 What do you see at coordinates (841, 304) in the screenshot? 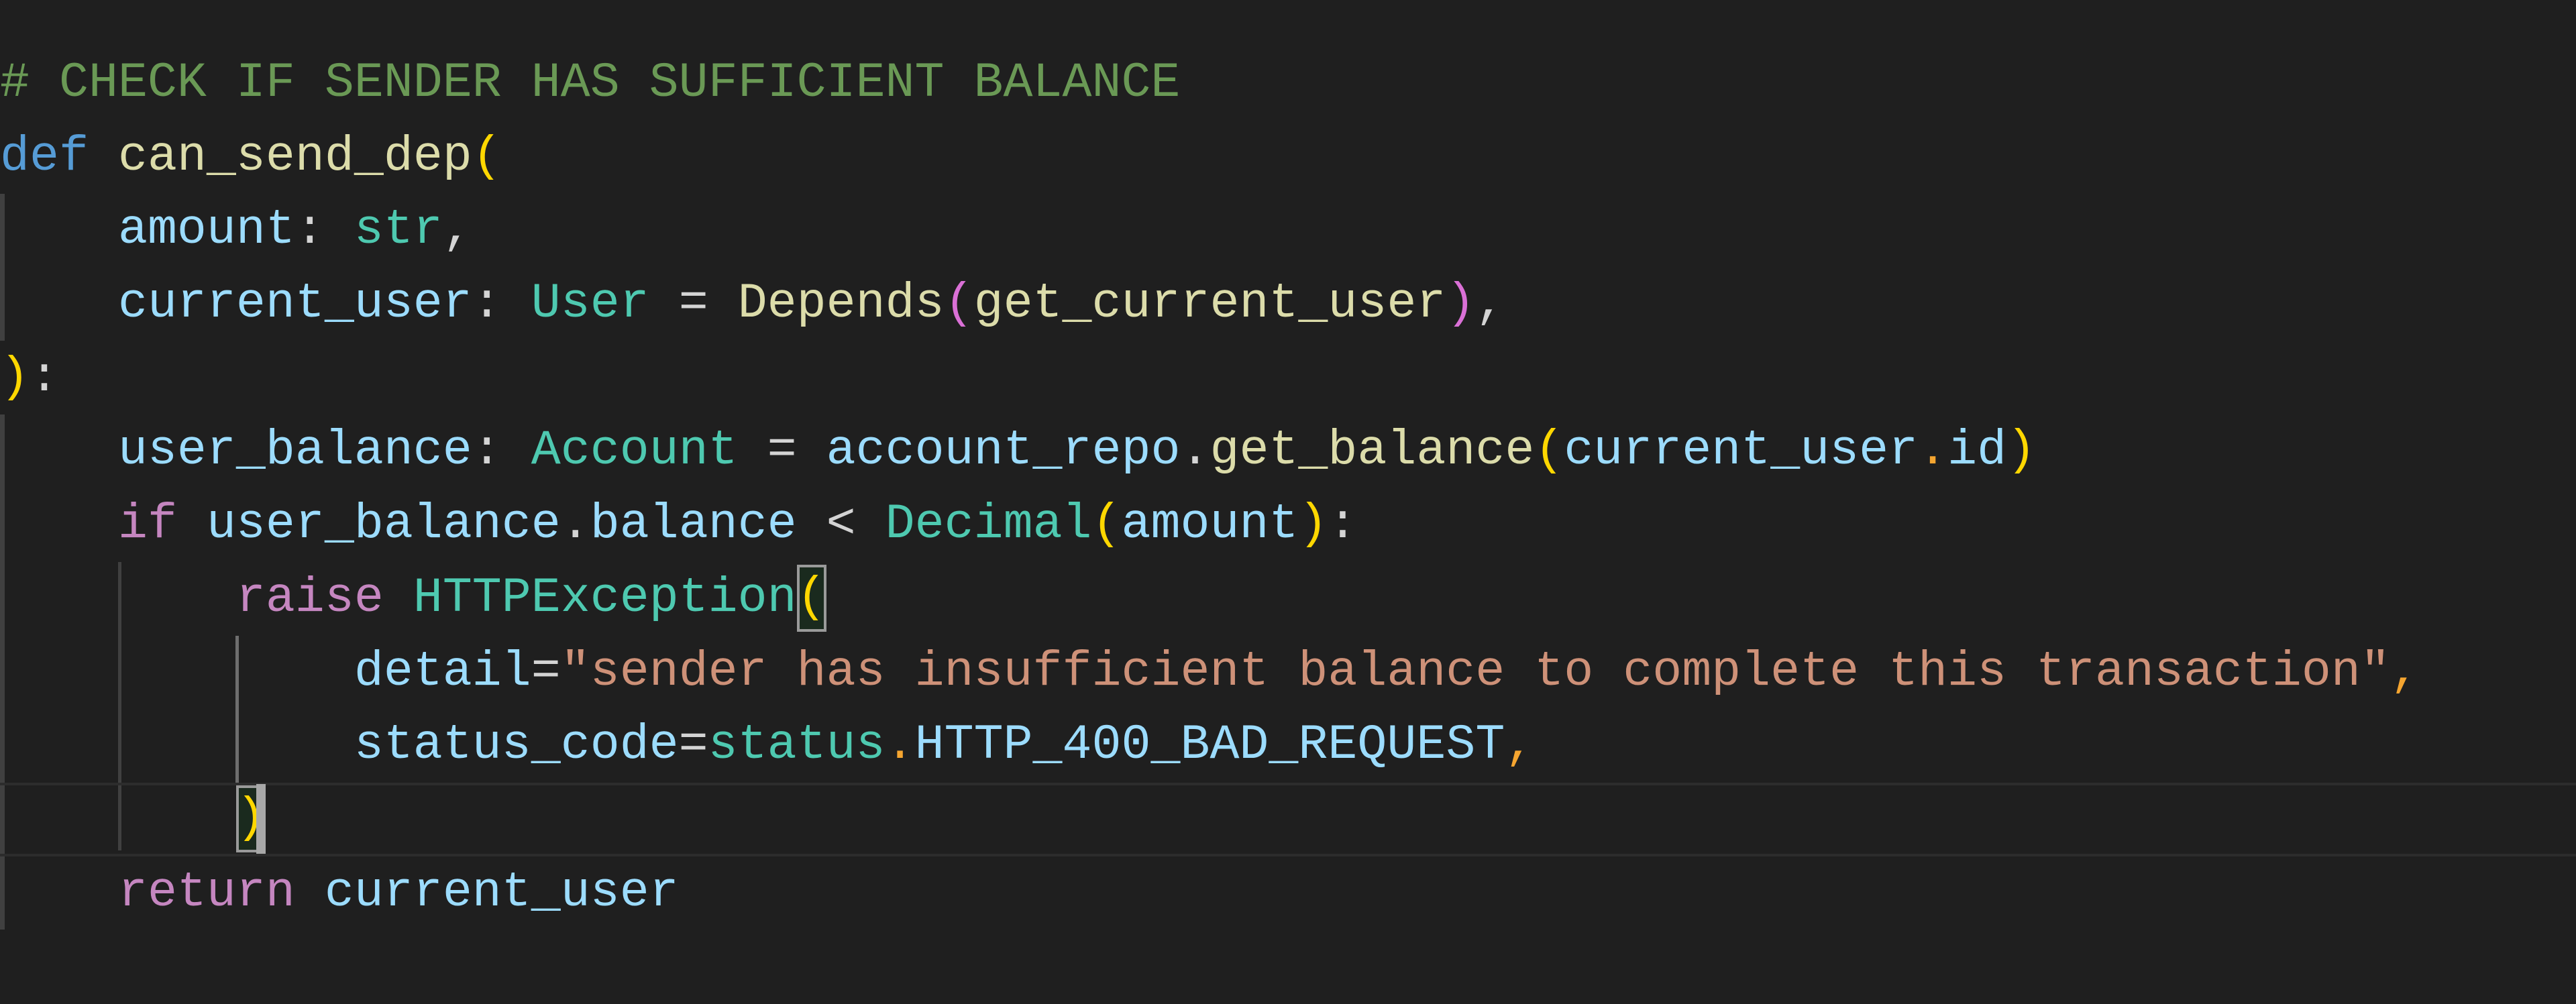
I see `code-token: Depends` at bounding box center [841, 304].